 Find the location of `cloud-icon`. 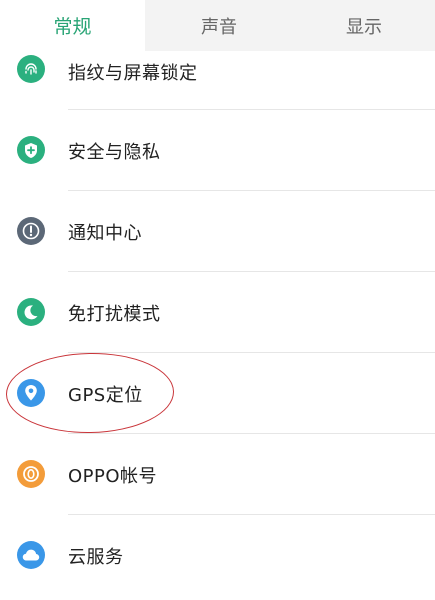

cloud-icon is located at coordinates (31, 555).